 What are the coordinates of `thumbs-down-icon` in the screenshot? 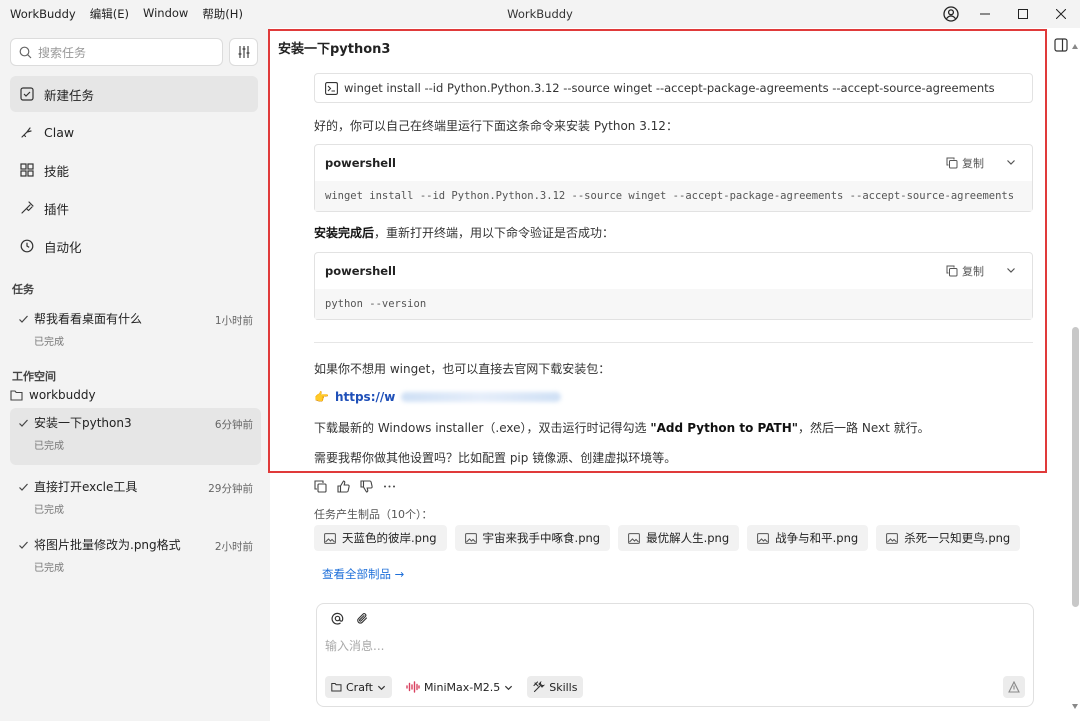 It's located at (366, 486).